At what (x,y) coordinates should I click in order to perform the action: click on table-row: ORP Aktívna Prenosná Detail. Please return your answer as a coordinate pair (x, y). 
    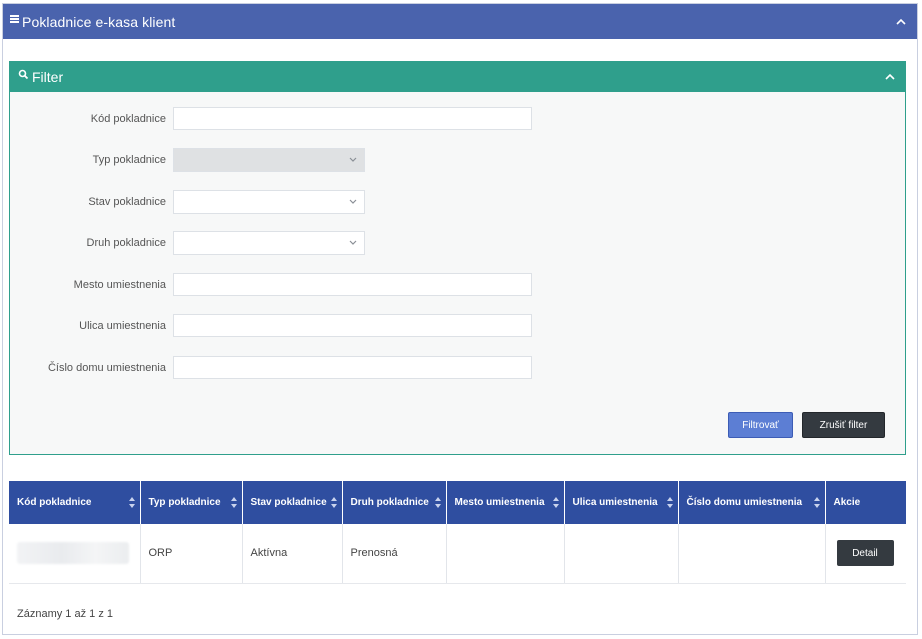
    Looking at the image, I should click on (457, 554).